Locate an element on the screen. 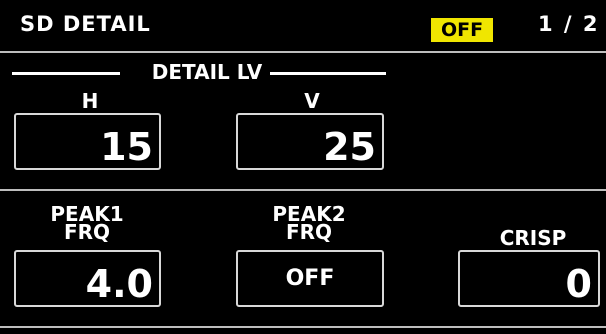 This screenshot has width=606, height=334. crisp-value-box: 0 is located at coordinates (529, 278).